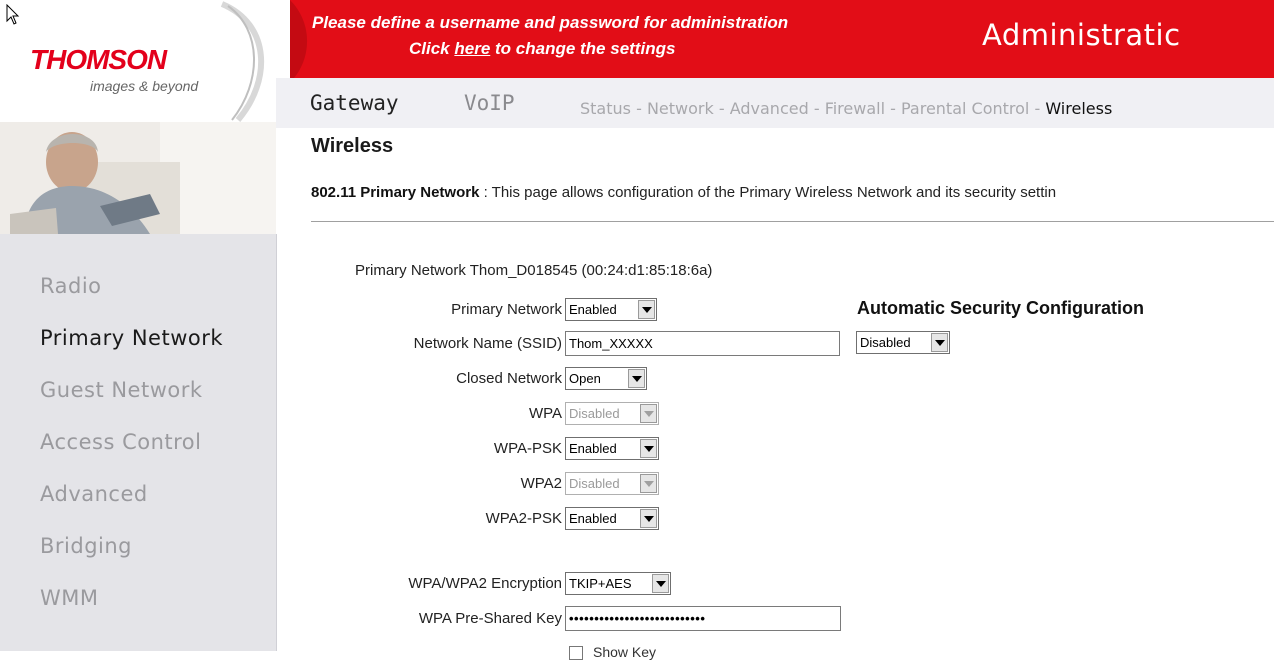 This screenshot has width=1274, height=660. What do you see at coordinates (612, 652) in the screenshot?
I see `show-key-checkbox: Show Key` at bounding box center [612, 652].